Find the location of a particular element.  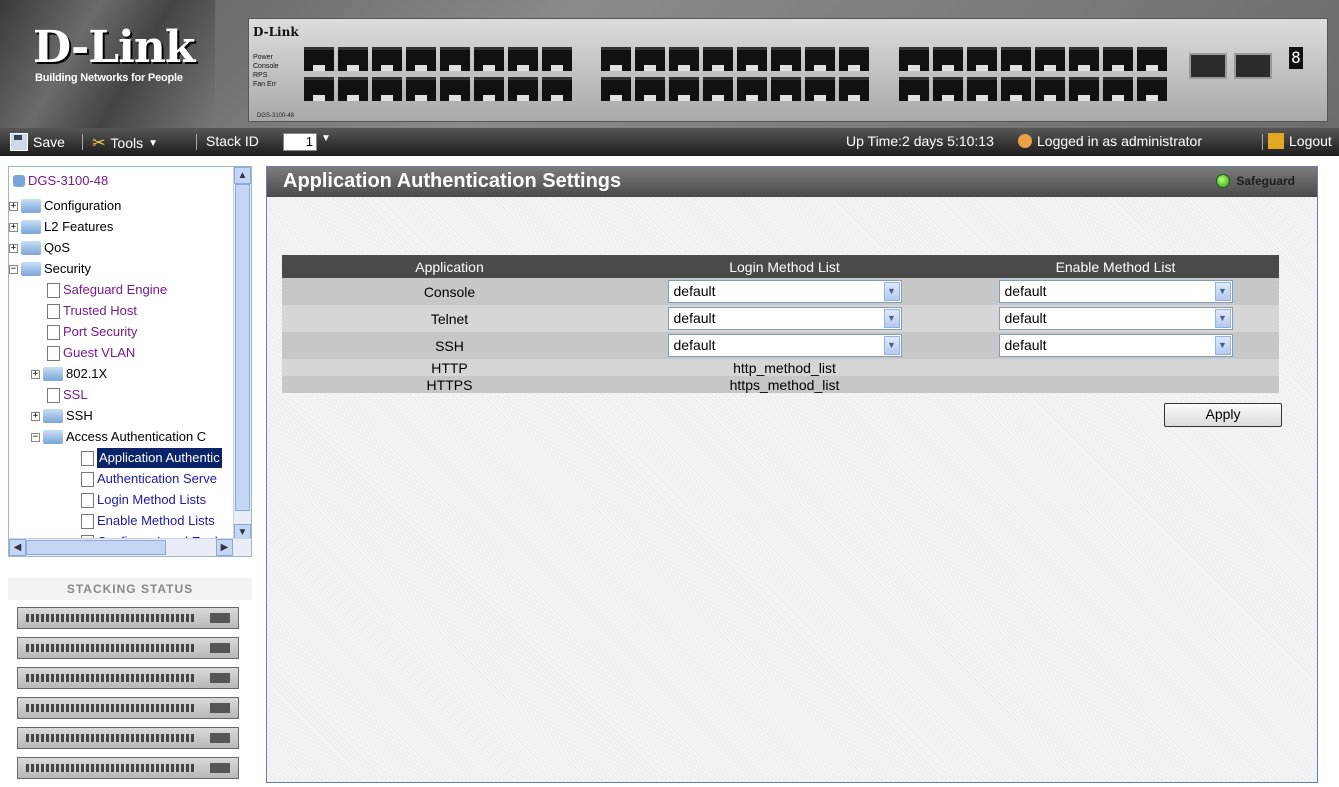

tree-root: DGS-3100-48 is located at coordinates (60, 181).